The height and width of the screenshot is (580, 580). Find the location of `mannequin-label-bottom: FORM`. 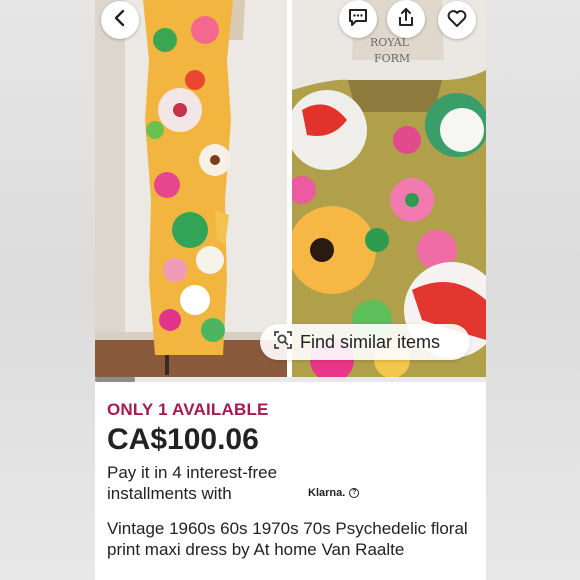

mannequin-label-bottom: FORM is located at coordinates (392, 58).